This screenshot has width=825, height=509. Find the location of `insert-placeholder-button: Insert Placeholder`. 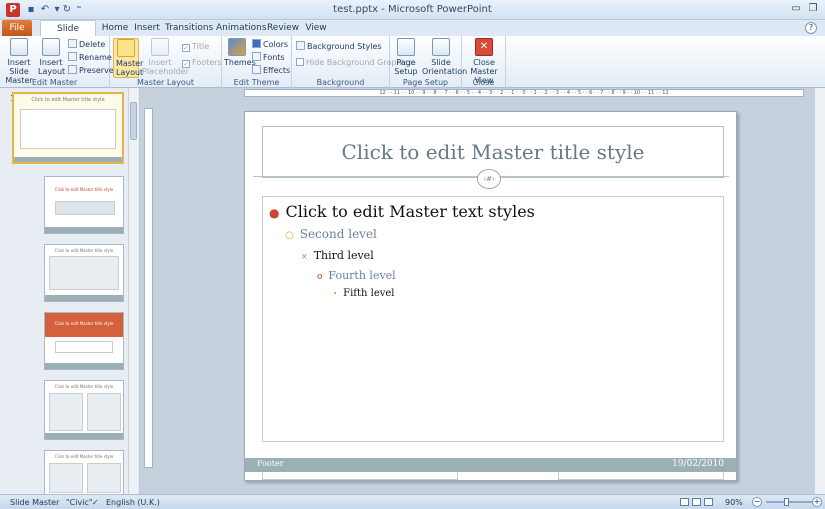

insert-placeholder-button: Insert Placeholder is located at coordinates (165, 57).